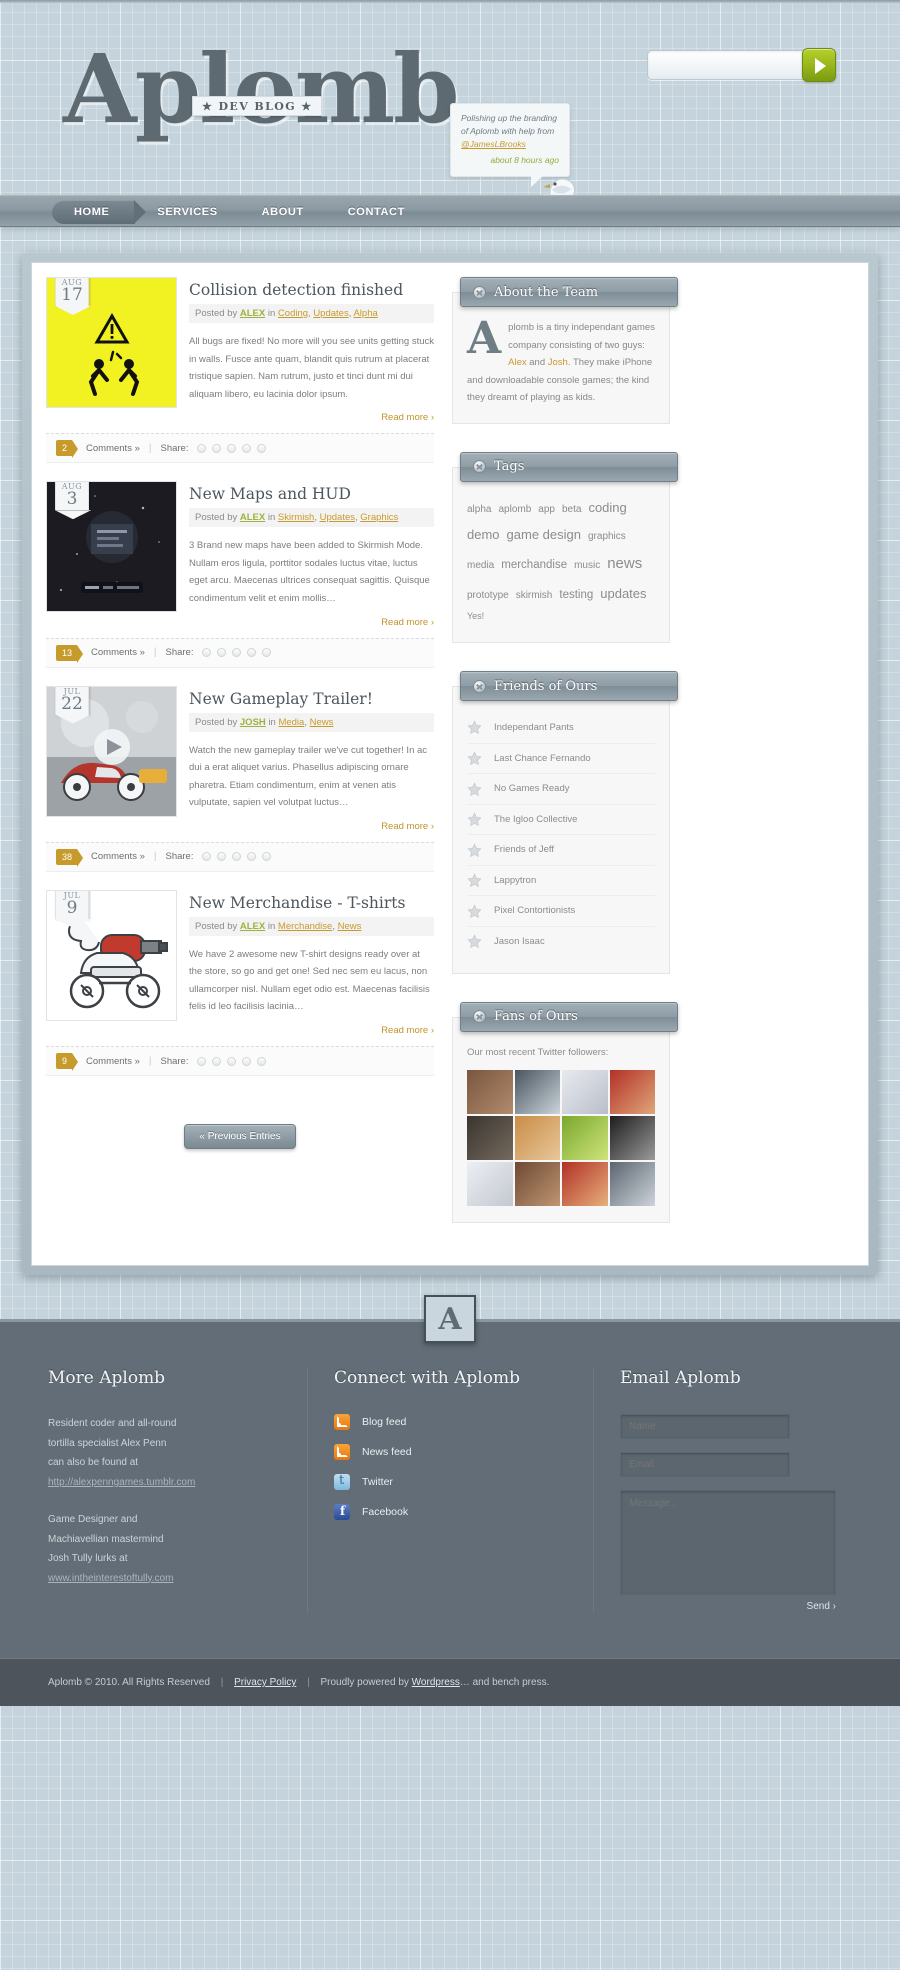 The height and width of the screenshot is (1970, 900). I want to click on list-item: News feed, so click(450, 1452).